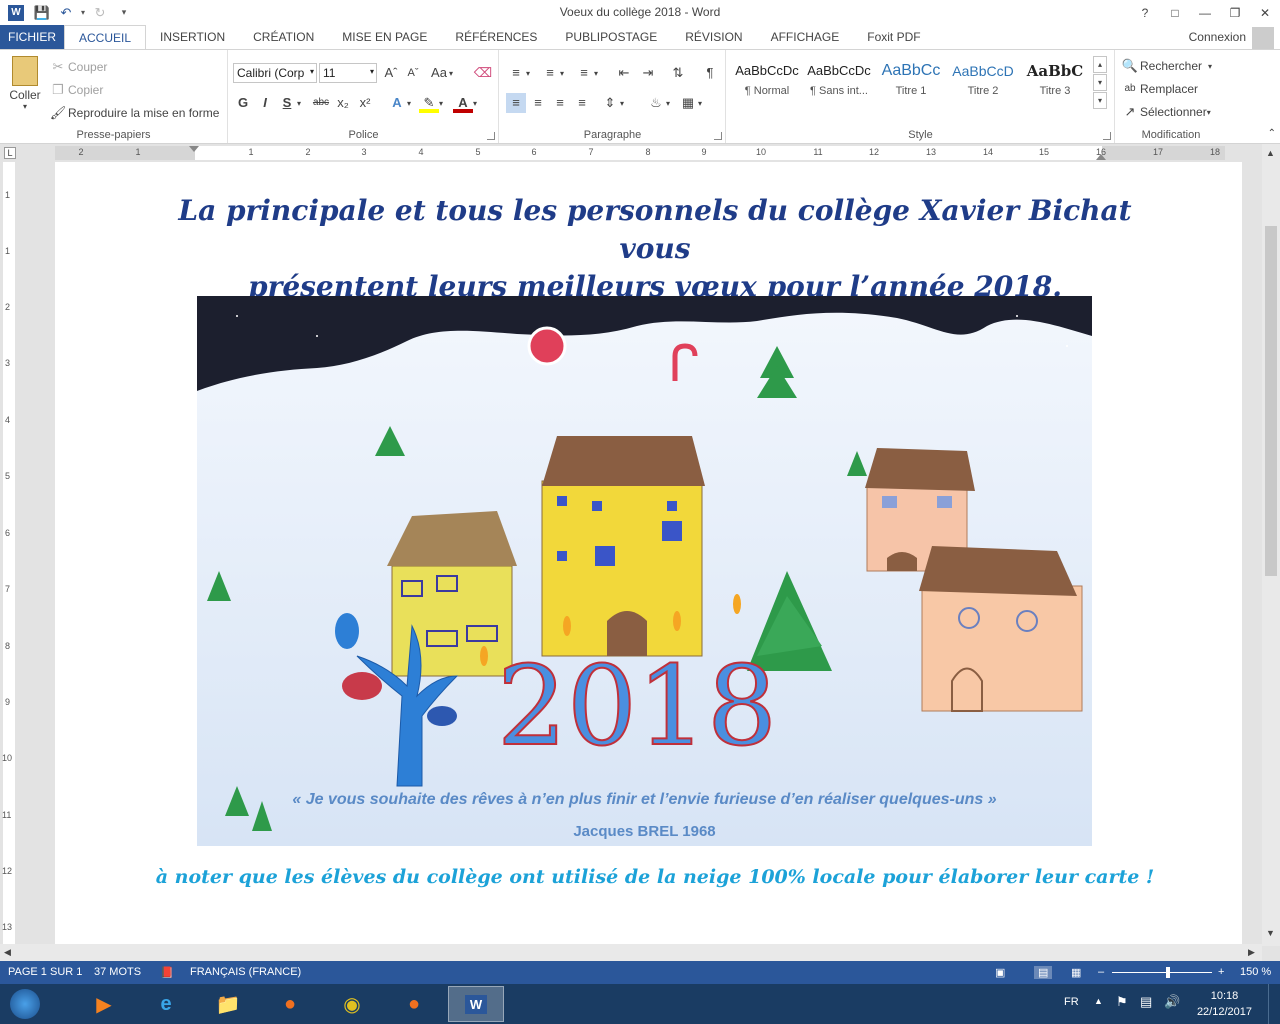 This screenshot has height=1024, width=1280. I want to click on styles-dialog-launcher-icon, so click(1107, 136).